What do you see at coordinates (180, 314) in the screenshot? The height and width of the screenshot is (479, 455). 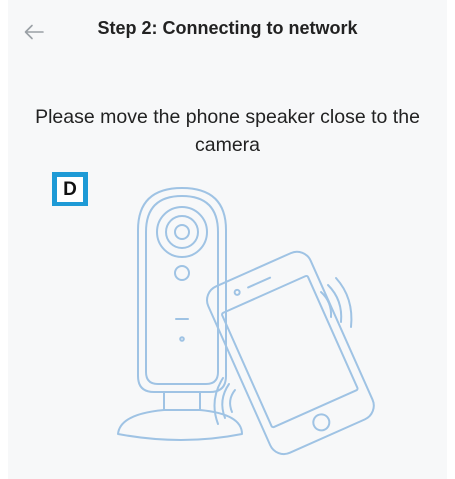 I see `camera-icon` at bounding box center [180, 314].